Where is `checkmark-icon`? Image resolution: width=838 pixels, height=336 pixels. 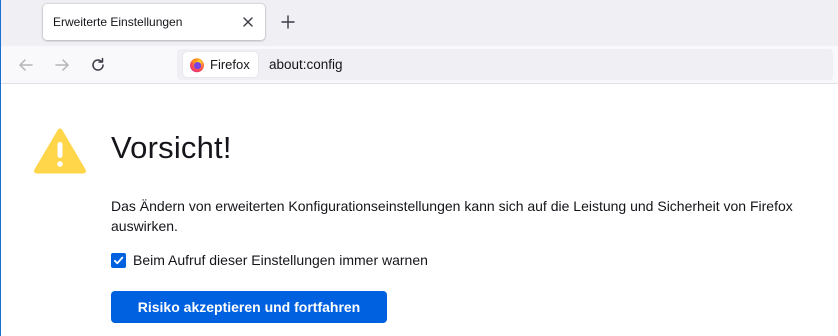 checkmark-icon is located at coordinates (118, 260).